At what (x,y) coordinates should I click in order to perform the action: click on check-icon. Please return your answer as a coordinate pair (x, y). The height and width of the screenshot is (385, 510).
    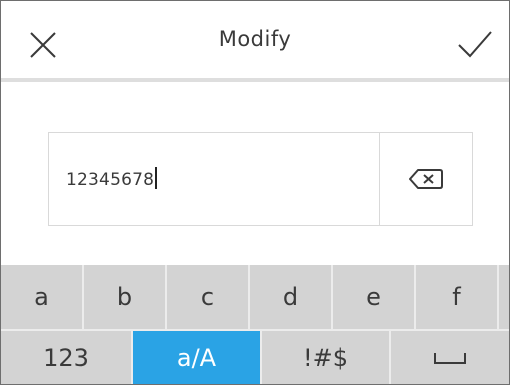
    Looking at the image, I should click on (475, 44).